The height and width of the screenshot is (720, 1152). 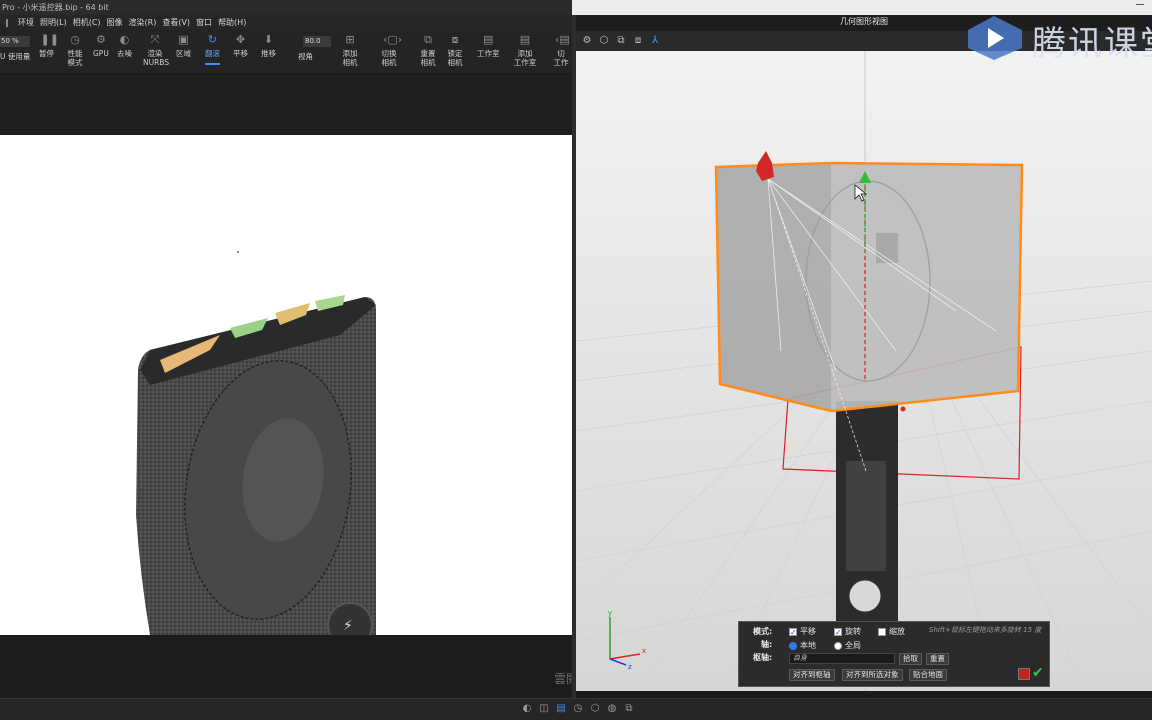 What do you see at coordinates (428, 58) in the screenshot?
I see `toolbar-reset-camera-label: 重置 相机` at bounding box center [428, 58].